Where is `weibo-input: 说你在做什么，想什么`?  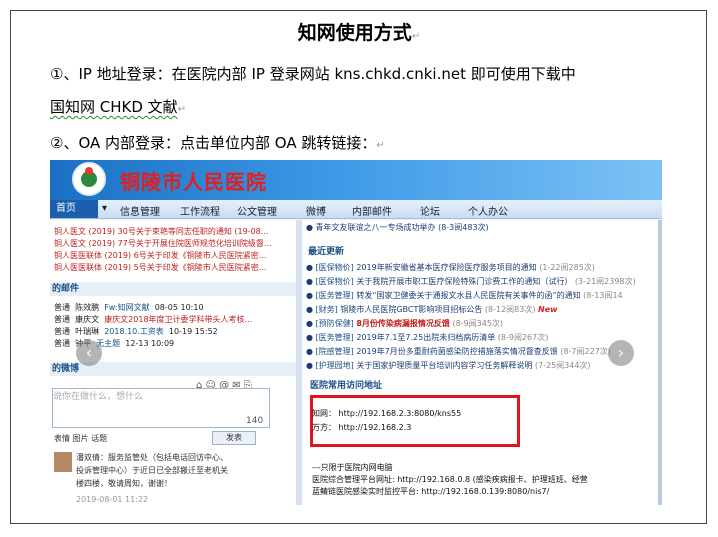
weibo-input: 说你在做什么，想什么 is located at coordinates (161, 408).